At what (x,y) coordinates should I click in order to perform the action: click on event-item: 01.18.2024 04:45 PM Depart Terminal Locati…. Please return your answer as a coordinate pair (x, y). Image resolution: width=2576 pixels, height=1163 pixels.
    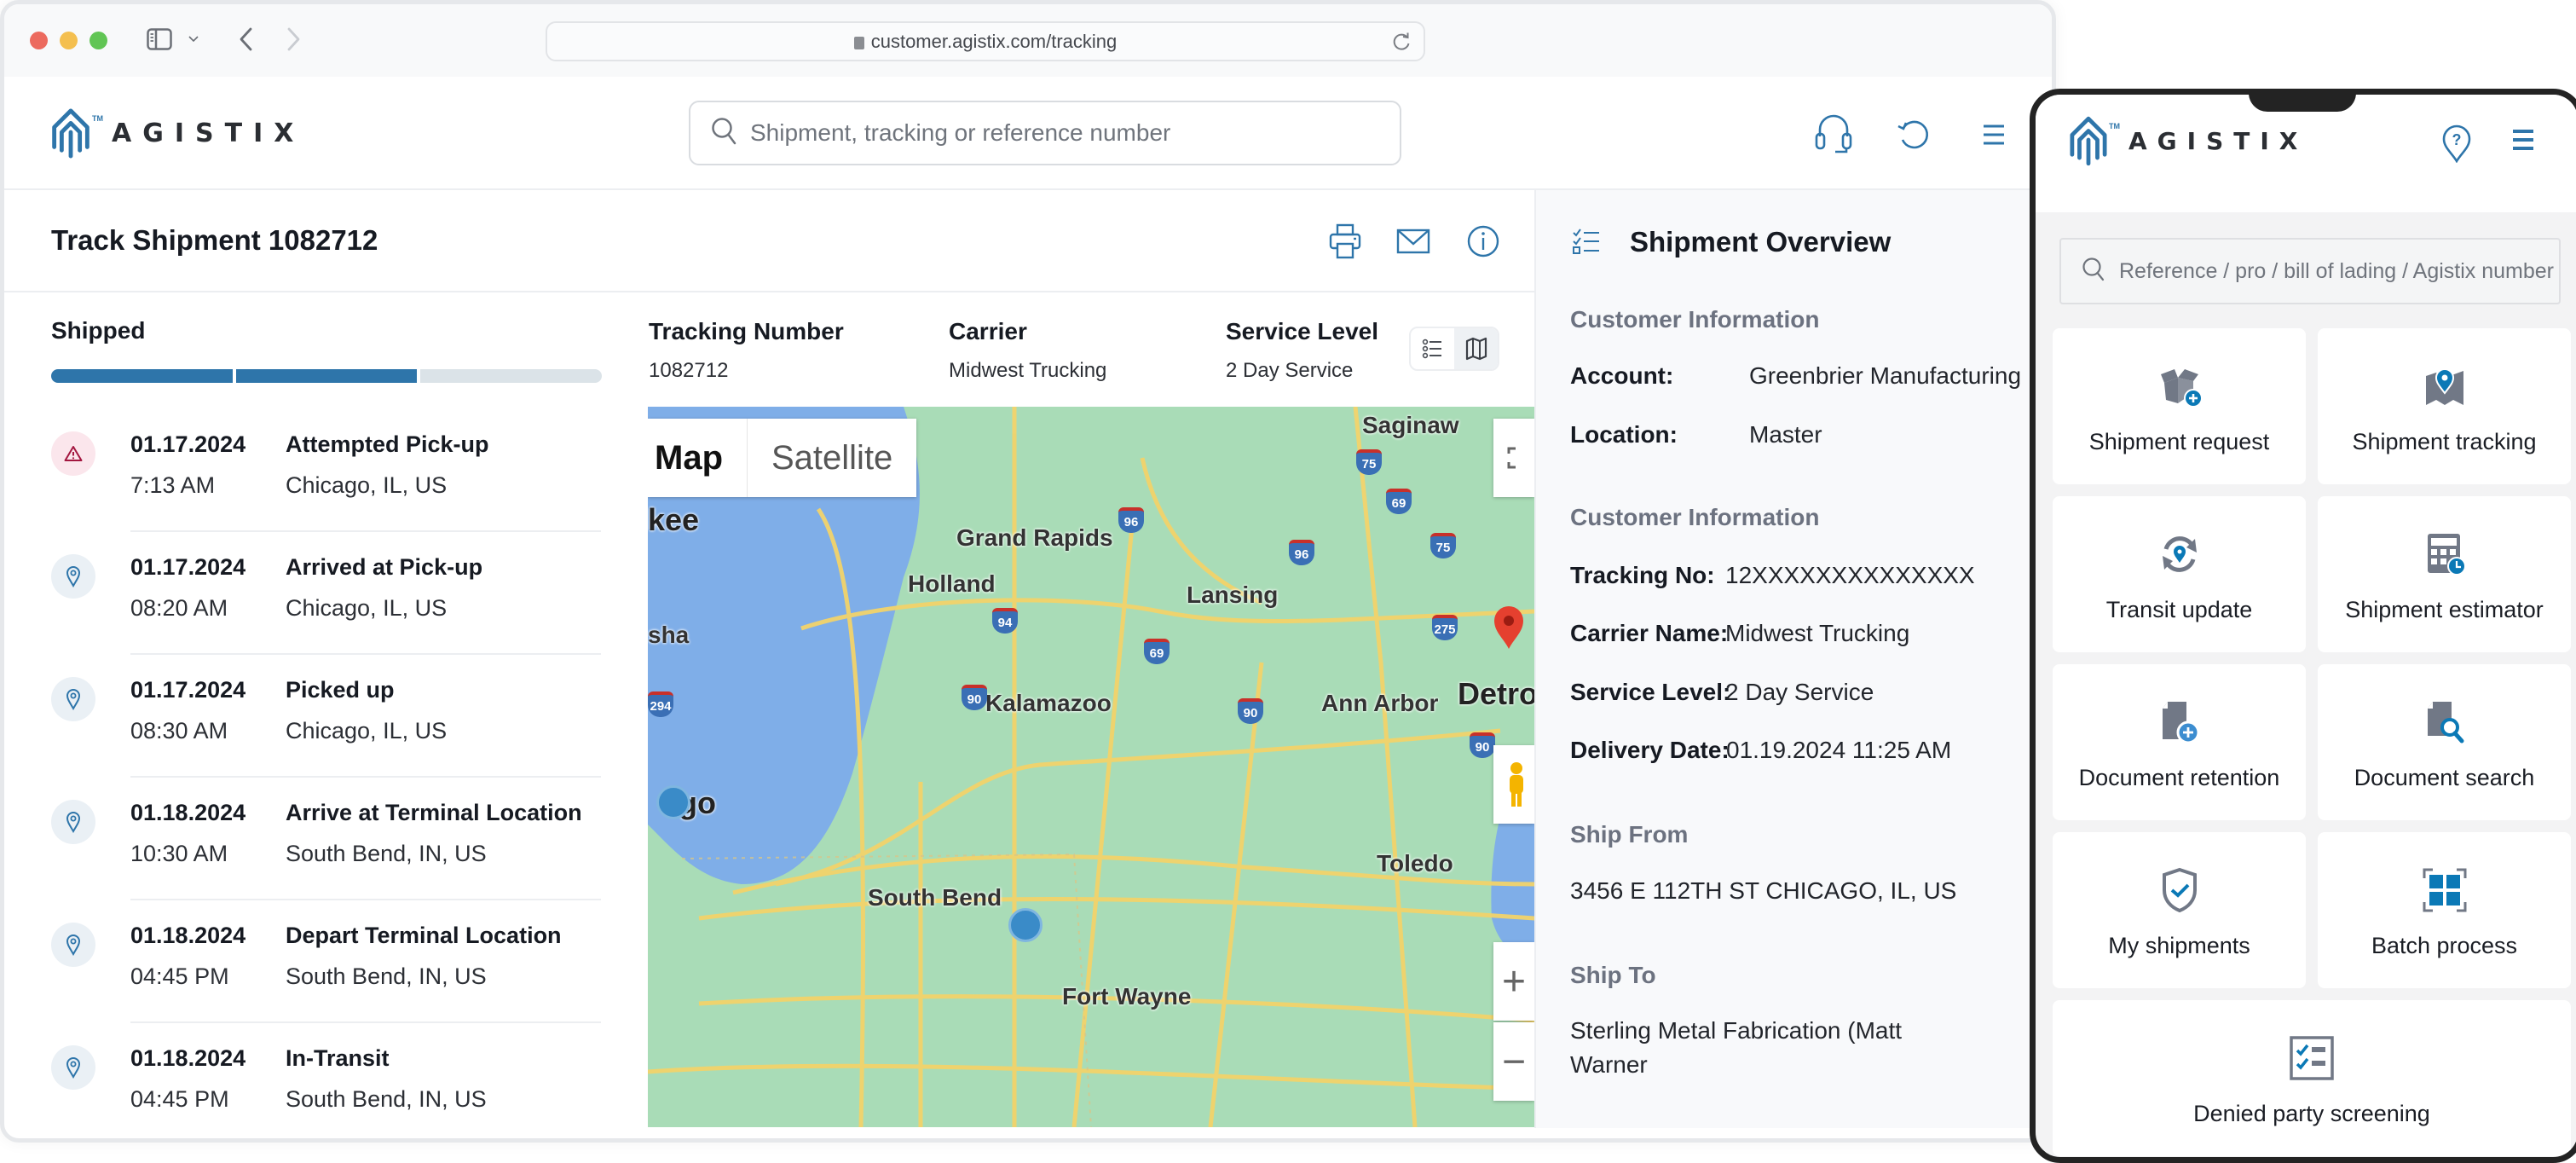
    Looking at the image, I should click on (306, 961).